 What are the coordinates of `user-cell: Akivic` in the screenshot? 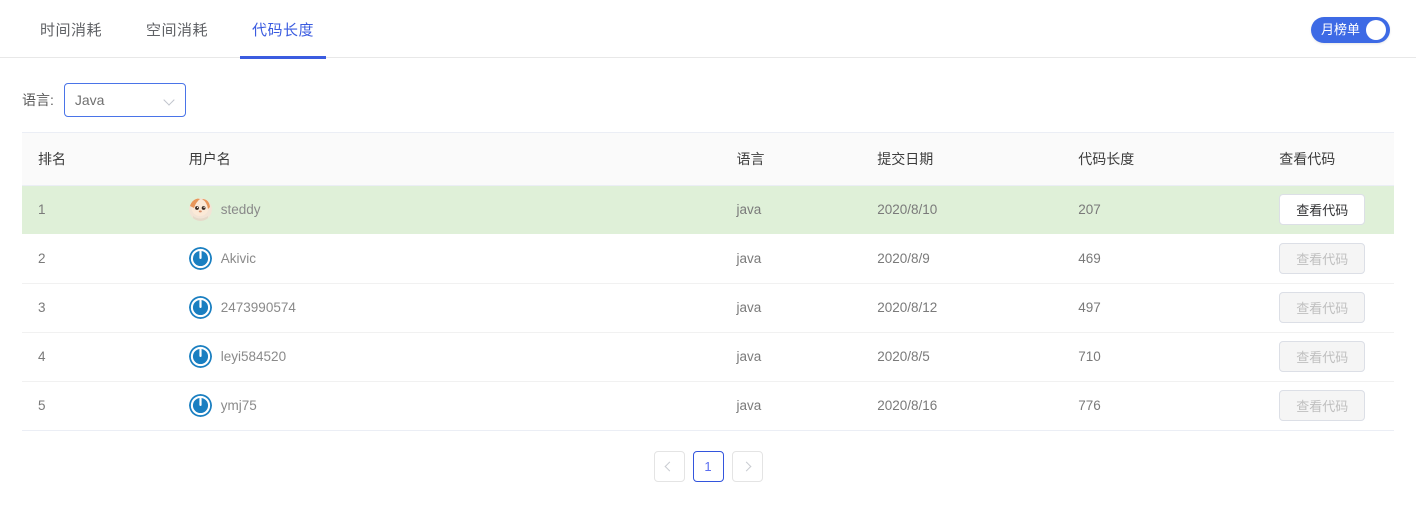 It's located at (454, 258).